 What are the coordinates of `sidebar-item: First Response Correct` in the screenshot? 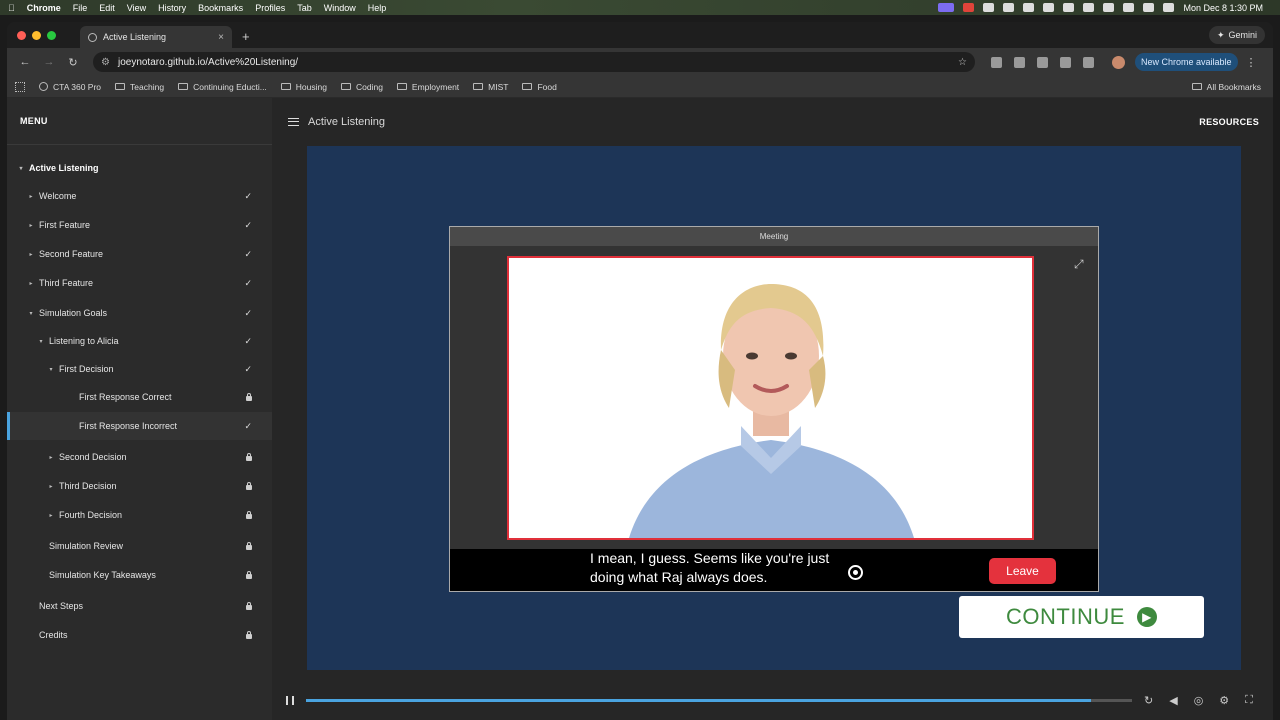 It's located at (139, 397).